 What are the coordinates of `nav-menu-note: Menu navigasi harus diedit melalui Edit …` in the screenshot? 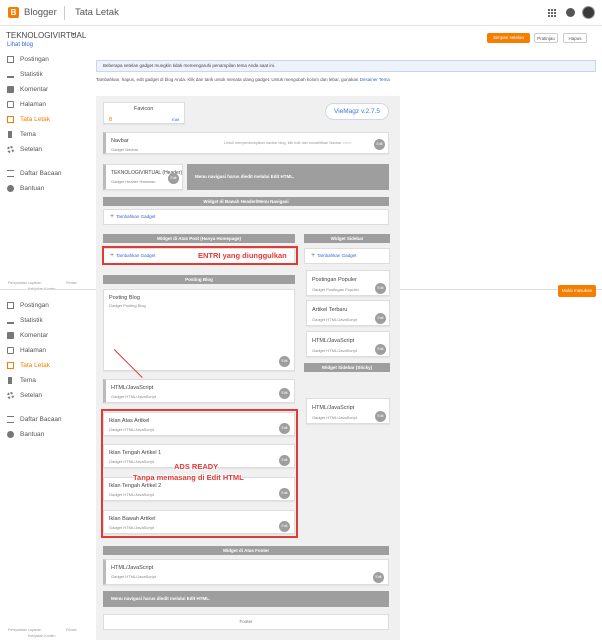 It's located at (288, 177).